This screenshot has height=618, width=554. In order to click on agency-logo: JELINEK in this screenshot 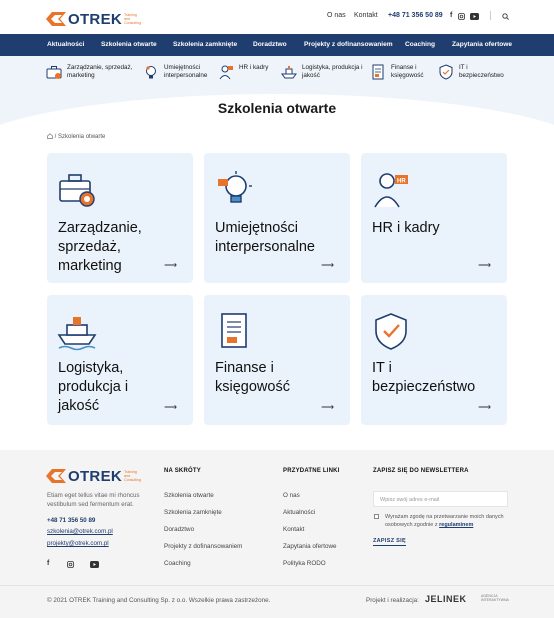, I will do `click(446, 599)`.